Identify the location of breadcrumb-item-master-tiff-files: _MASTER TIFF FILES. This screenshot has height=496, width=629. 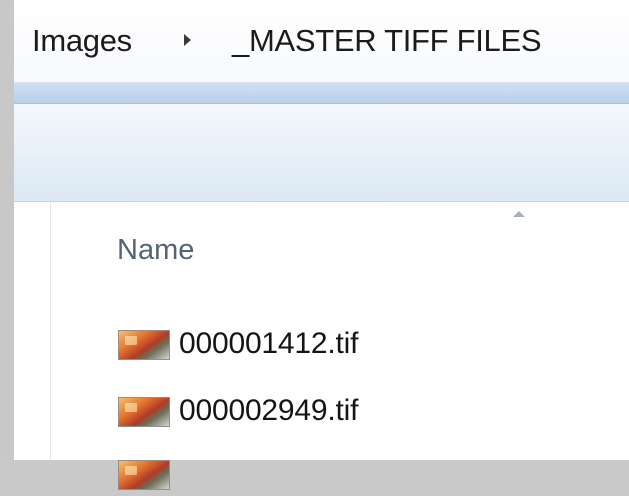
(387, 41).